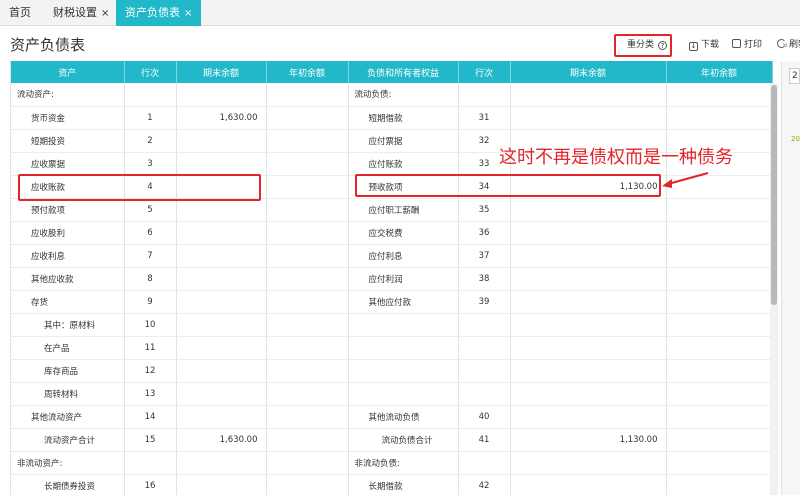  Describe the element at coordinates (20, 13) in the screenshot. I see `tab-home: 首页` at that location.